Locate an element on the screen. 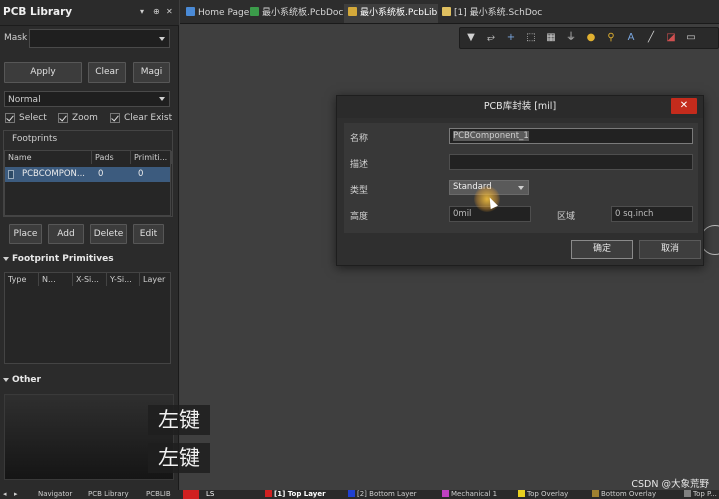 This screenshot has width=719, height=499. grid-icon: ▦ is located at coordinates (551, 38).